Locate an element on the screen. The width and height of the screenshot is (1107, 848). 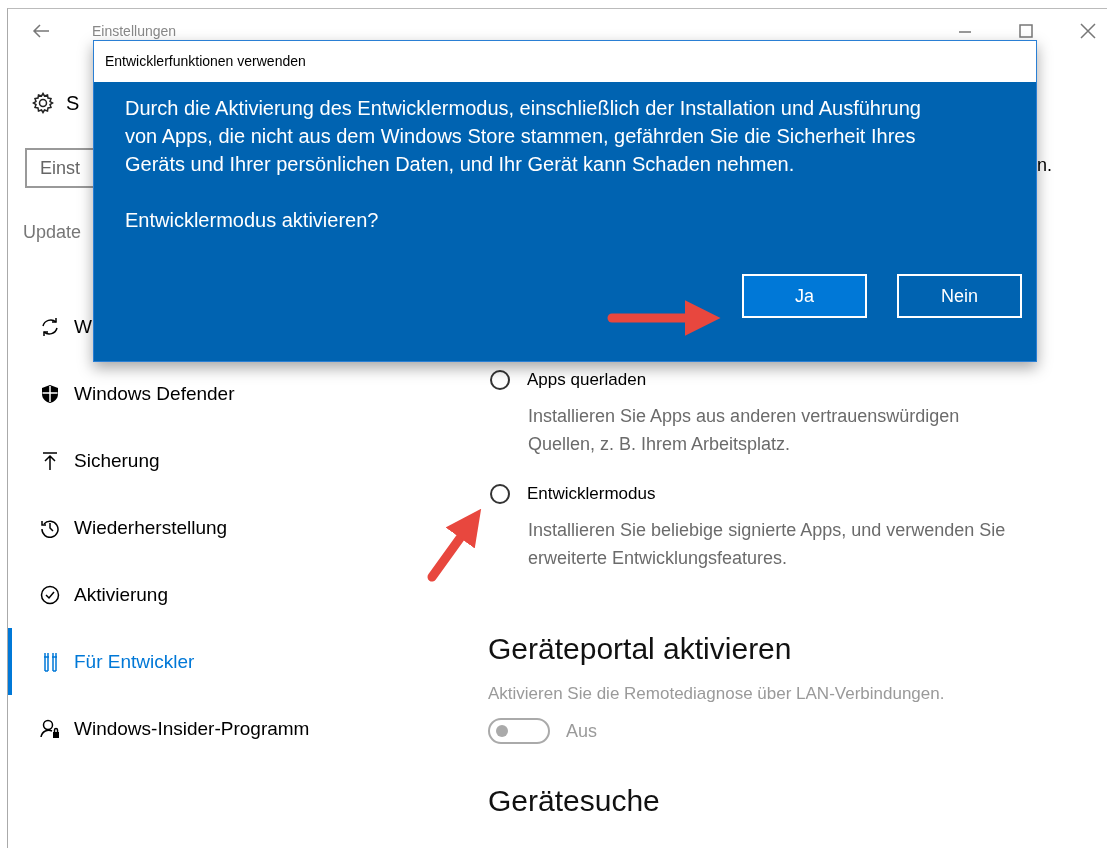
back-icon is located at coordinates (41, 30).